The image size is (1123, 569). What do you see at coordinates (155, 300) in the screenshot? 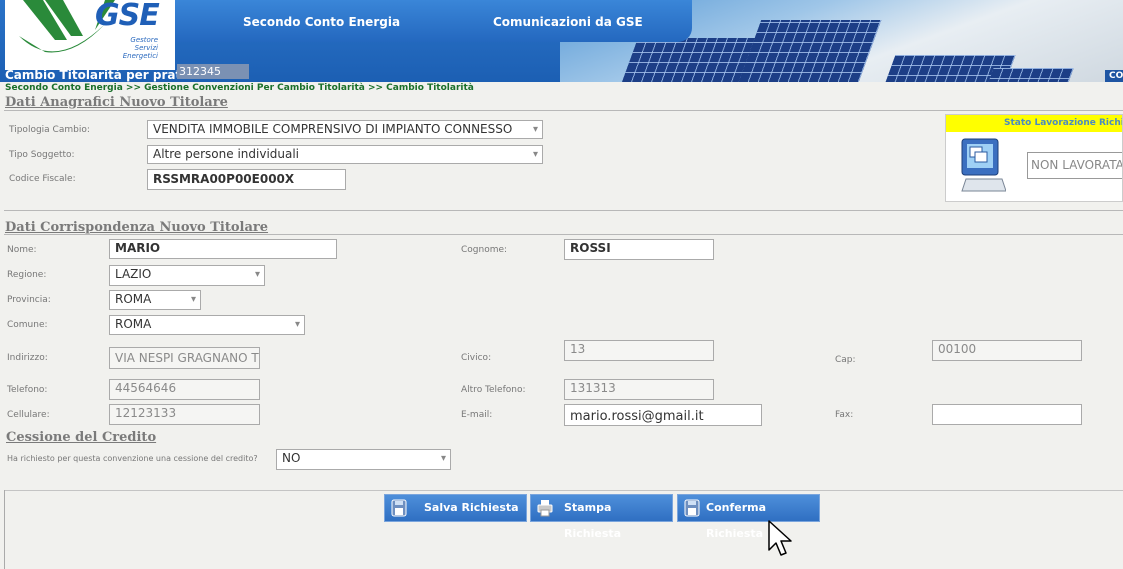
I see `provincia-select: ROMA` at bounding box center [155, 300].